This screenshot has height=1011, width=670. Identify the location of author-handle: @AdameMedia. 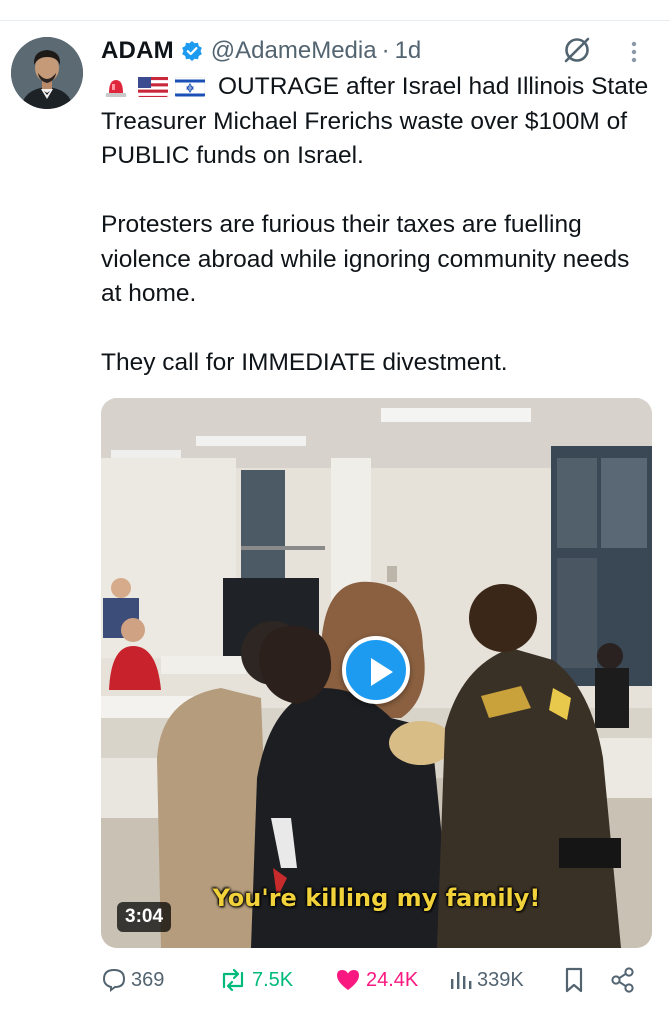
(294, 51).